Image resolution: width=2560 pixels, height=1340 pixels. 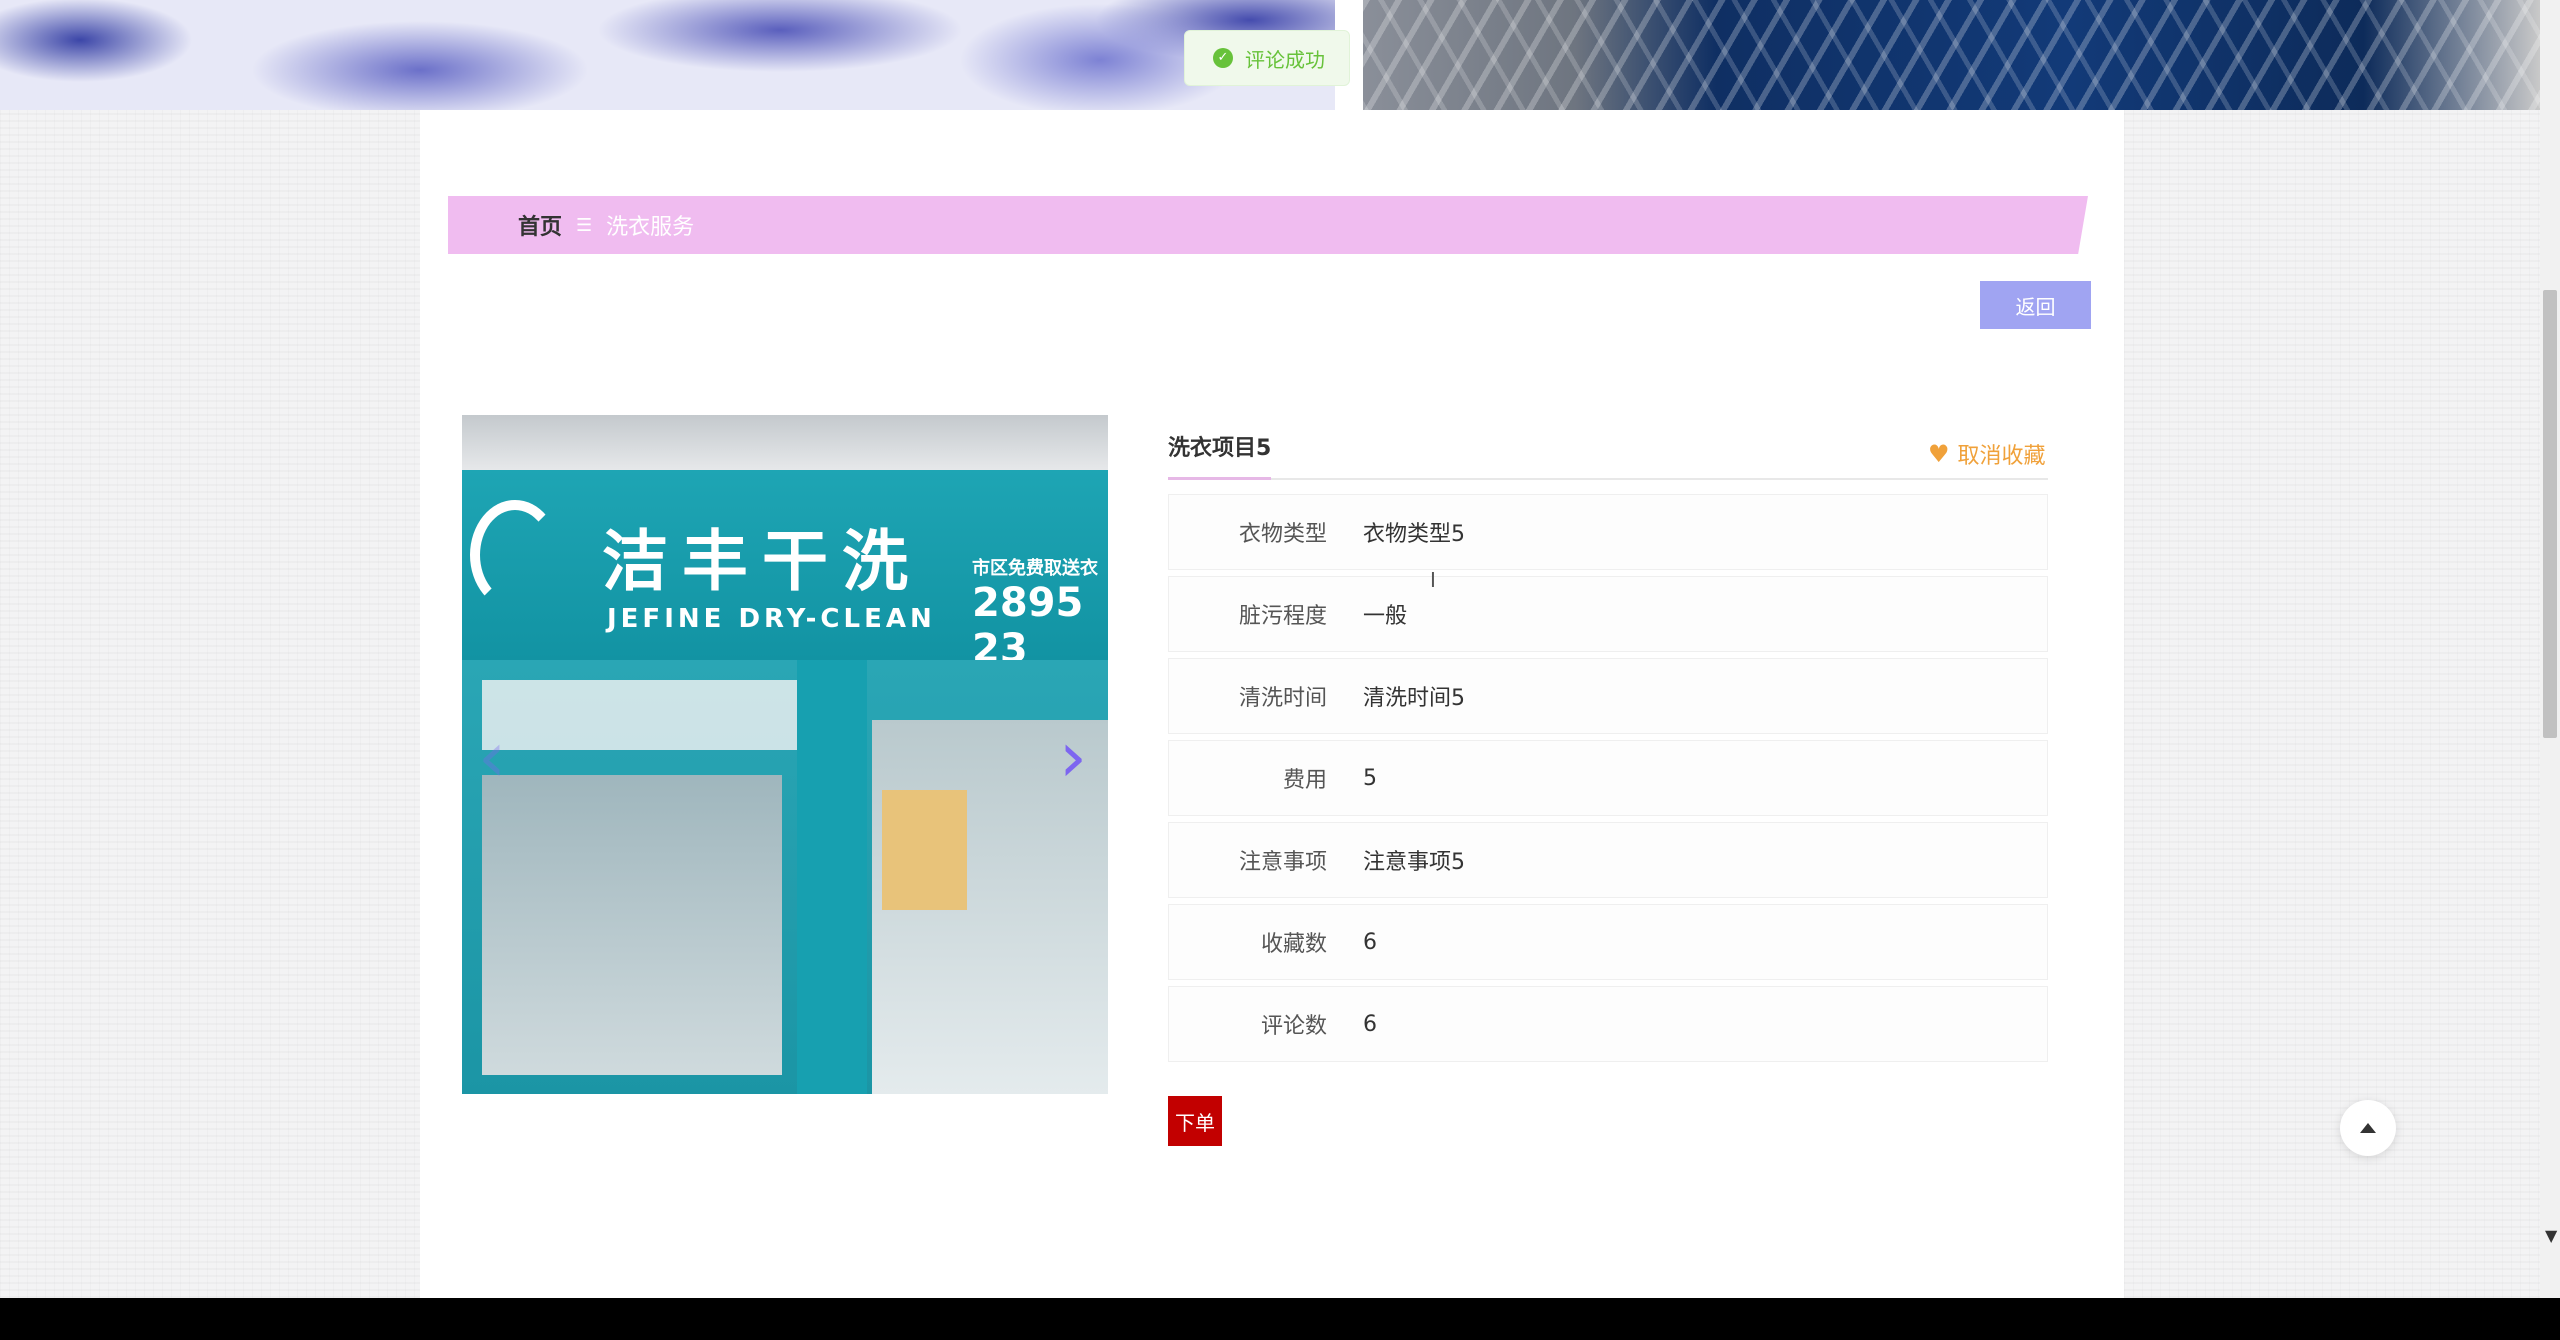 What do you see at coordinates (1293, 1026) in the screenshot?
I see `info-label: 评论数` at bounding box center [1293, 1026].